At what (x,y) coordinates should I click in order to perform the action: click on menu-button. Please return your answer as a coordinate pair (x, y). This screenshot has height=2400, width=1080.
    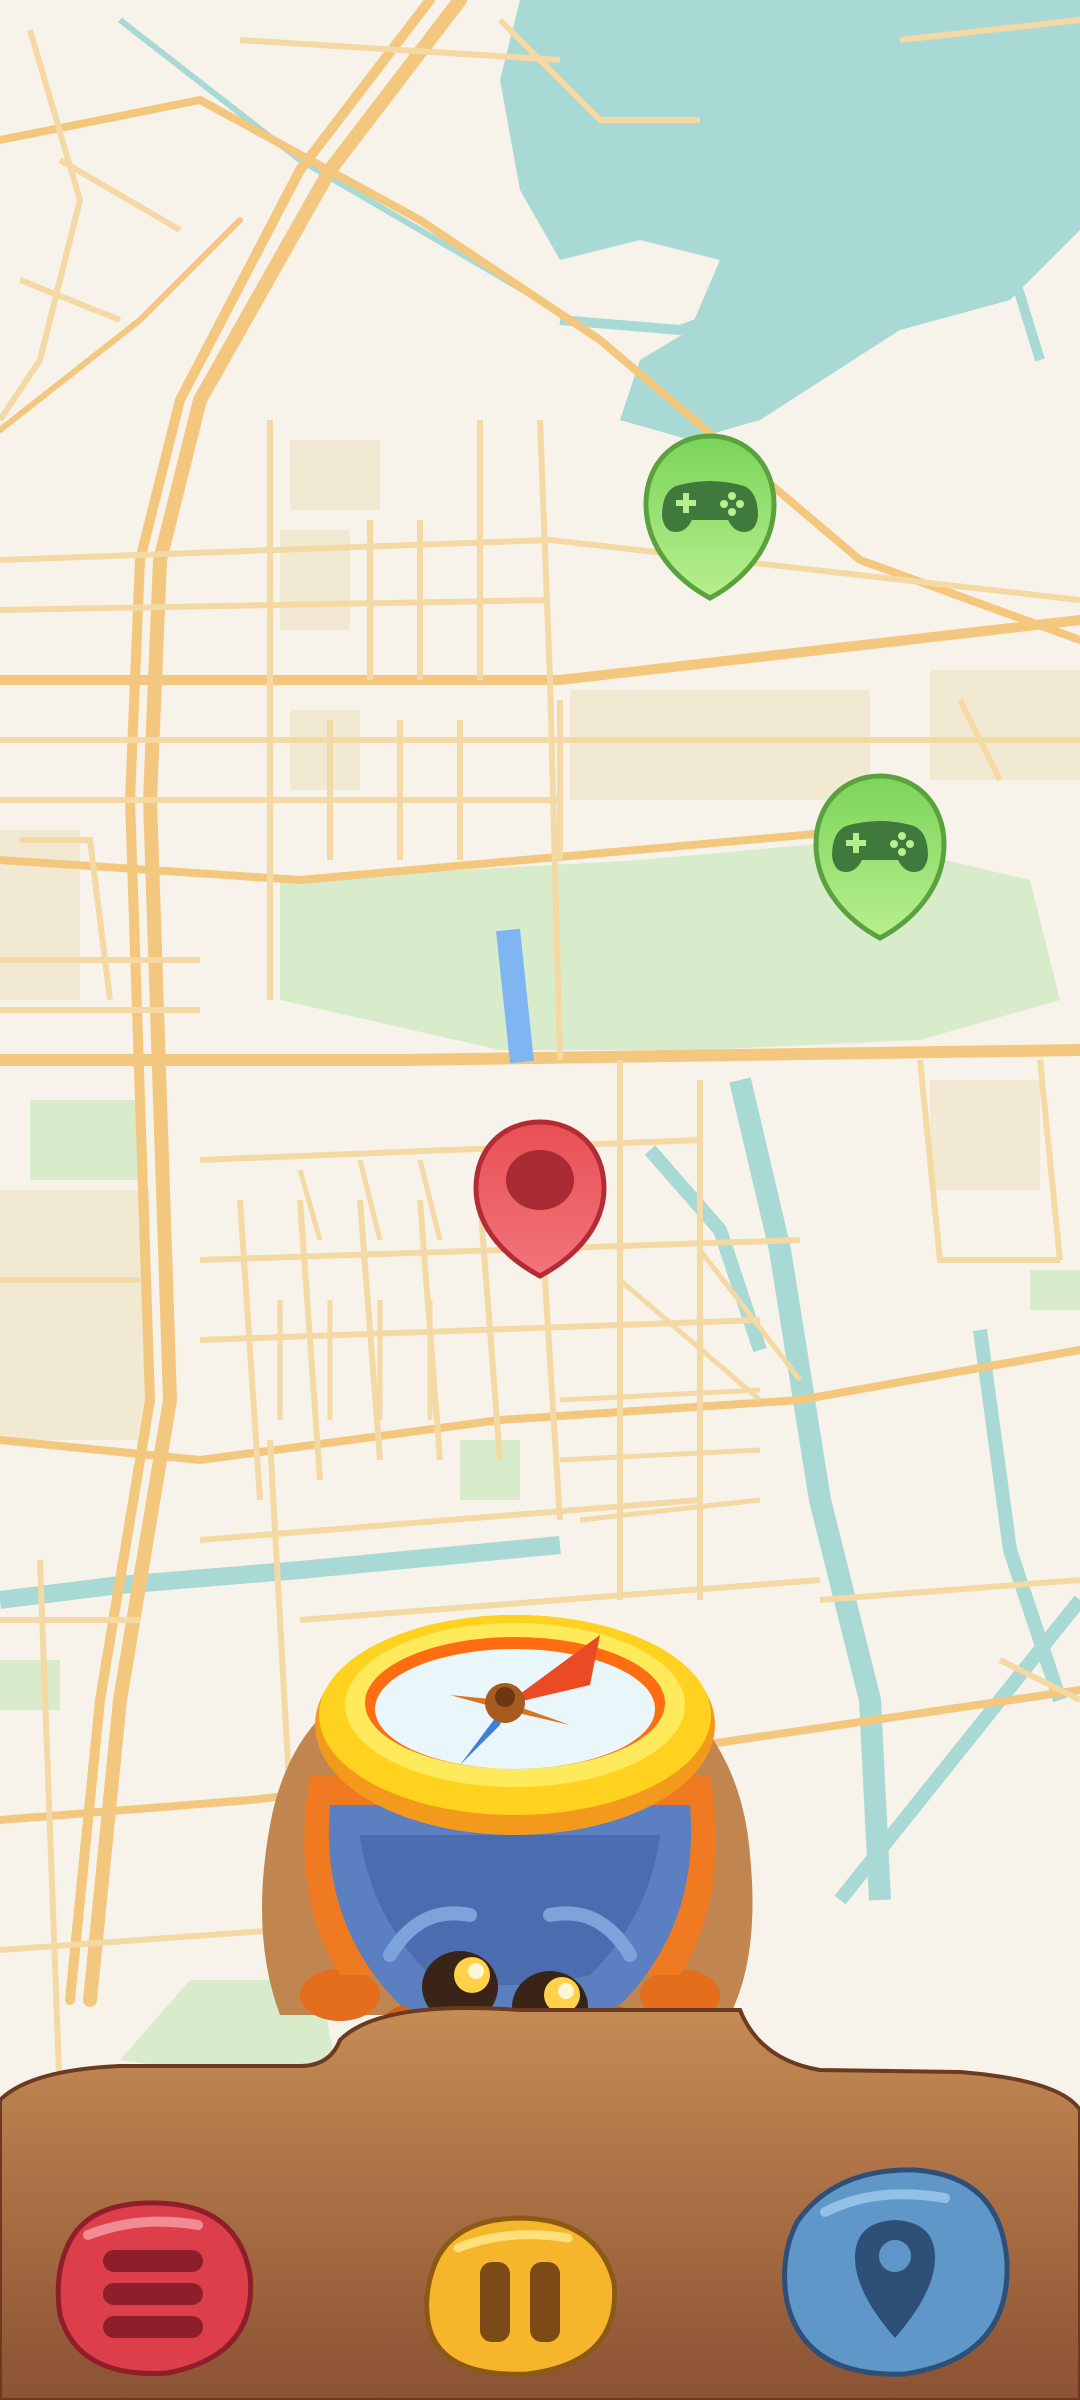
    Looking at the image, I should click on (153, 2287).